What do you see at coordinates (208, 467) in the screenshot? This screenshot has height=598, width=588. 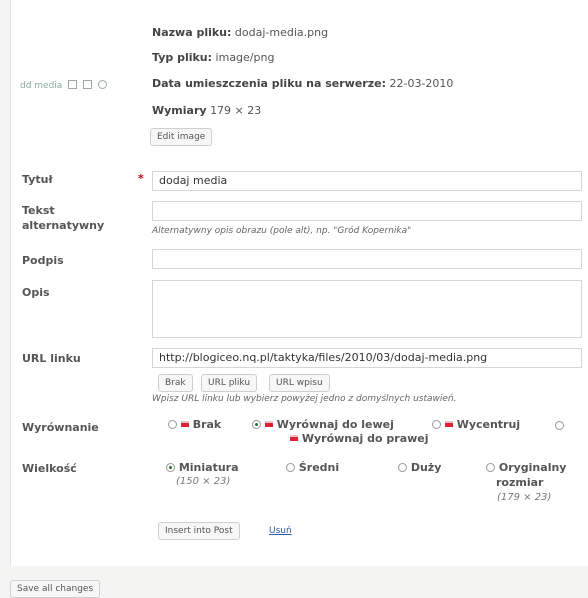 I see `size-thumbnail-label: Miniatura` at bounding box center [208, 467].